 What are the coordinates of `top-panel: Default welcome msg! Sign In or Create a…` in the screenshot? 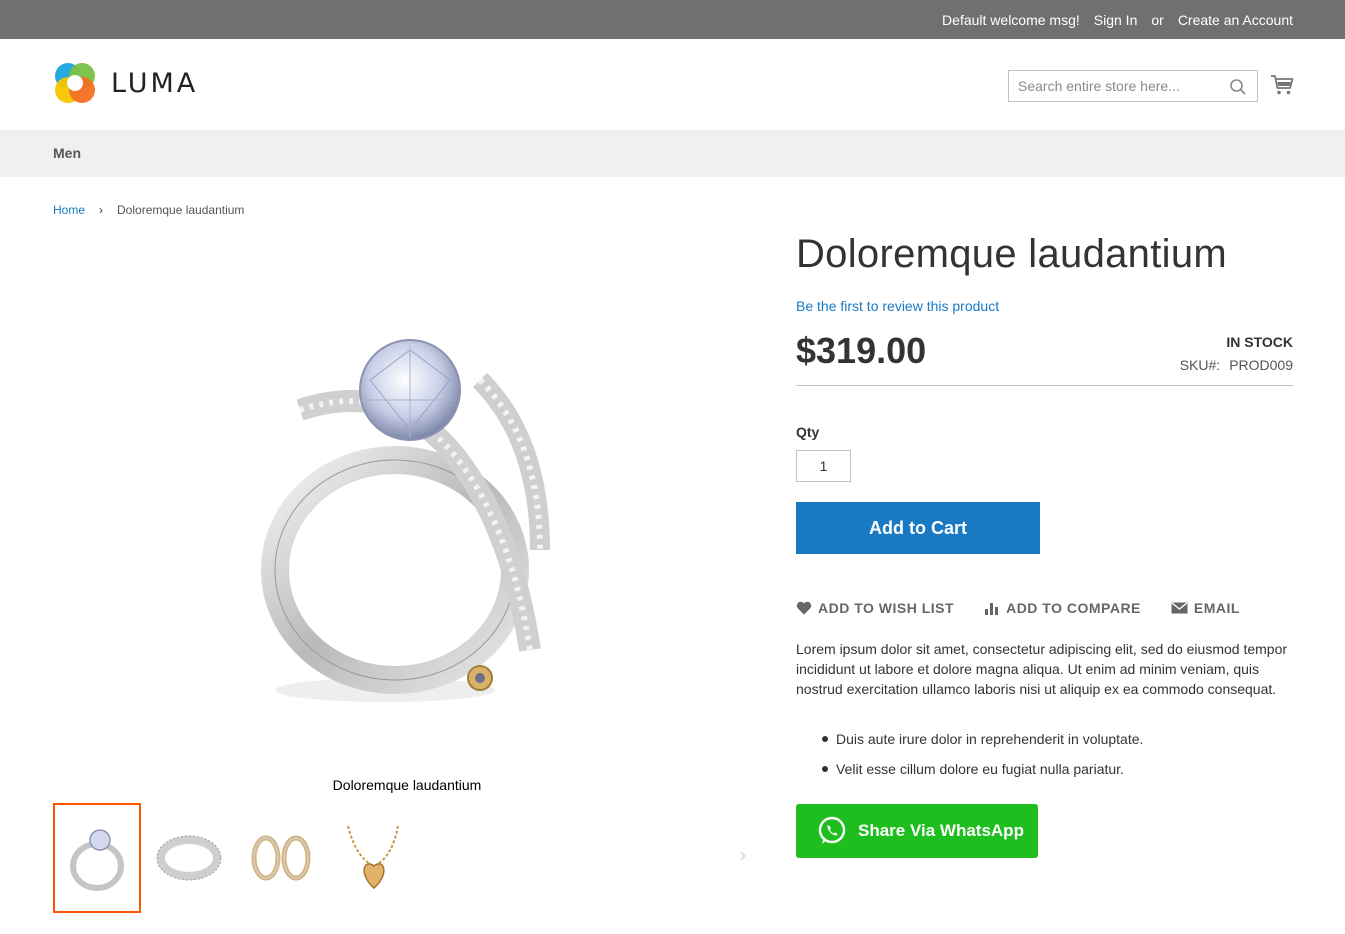 It's located at (672, 19).